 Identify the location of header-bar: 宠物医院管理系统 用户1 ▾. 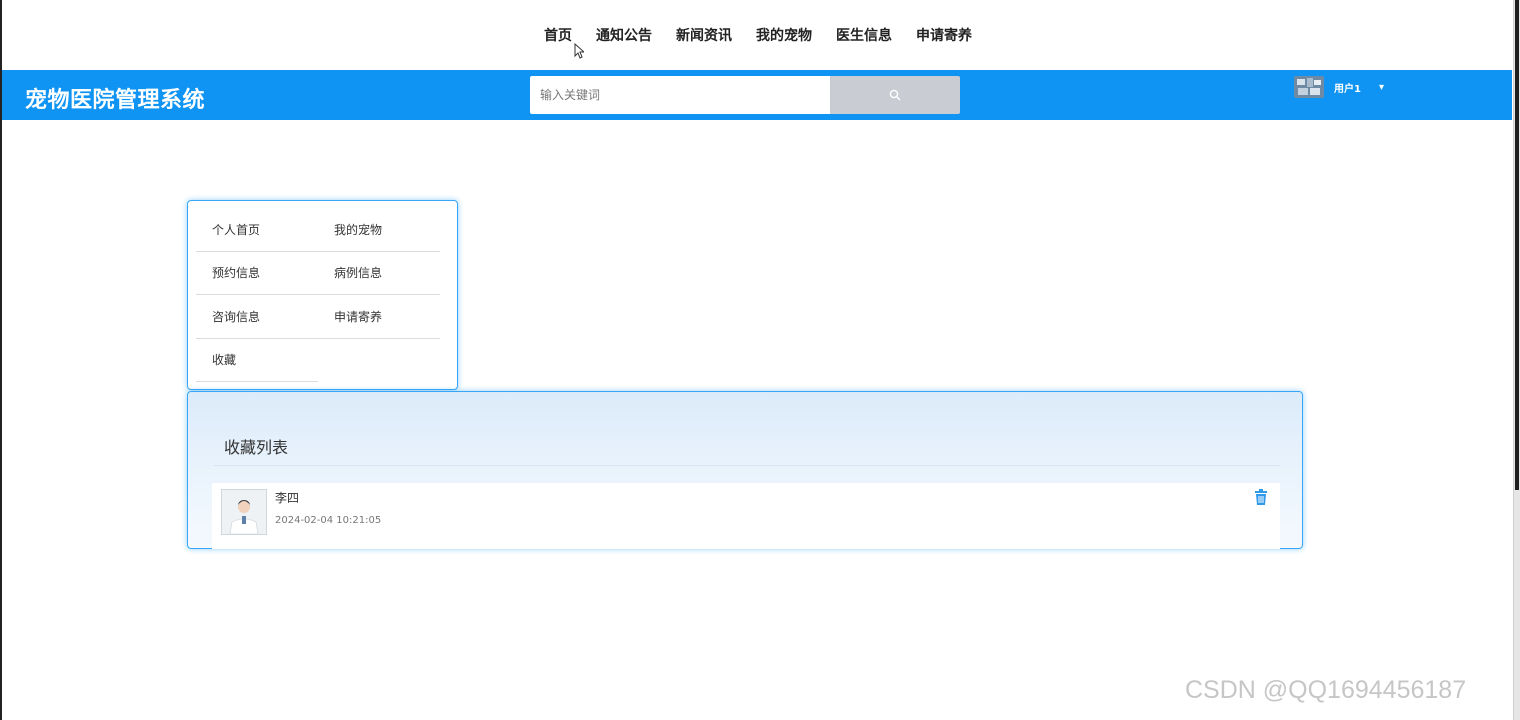
(757, 95).